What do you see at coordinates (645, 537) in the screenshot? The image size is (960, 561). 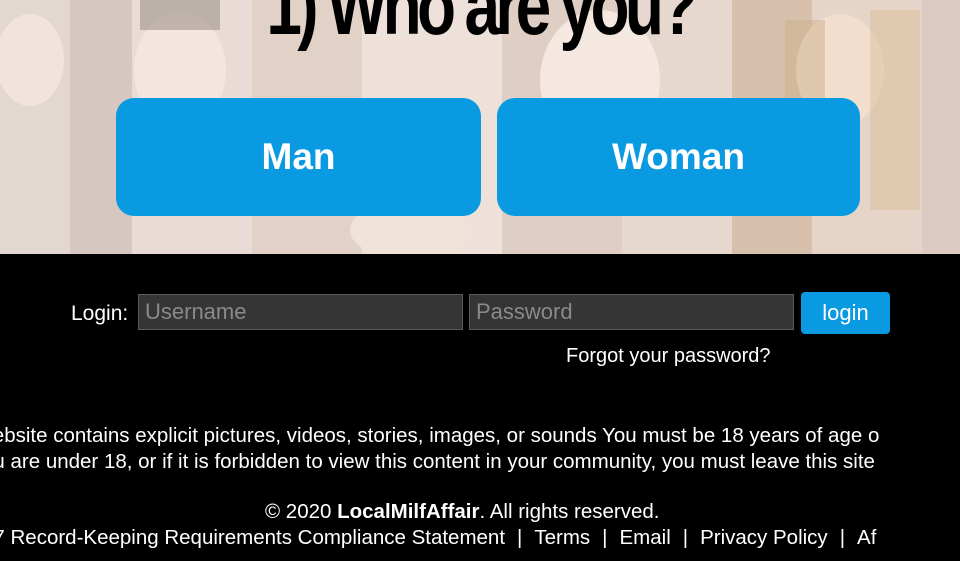 I see `email-link: Email` at bounding box center [645, 537].